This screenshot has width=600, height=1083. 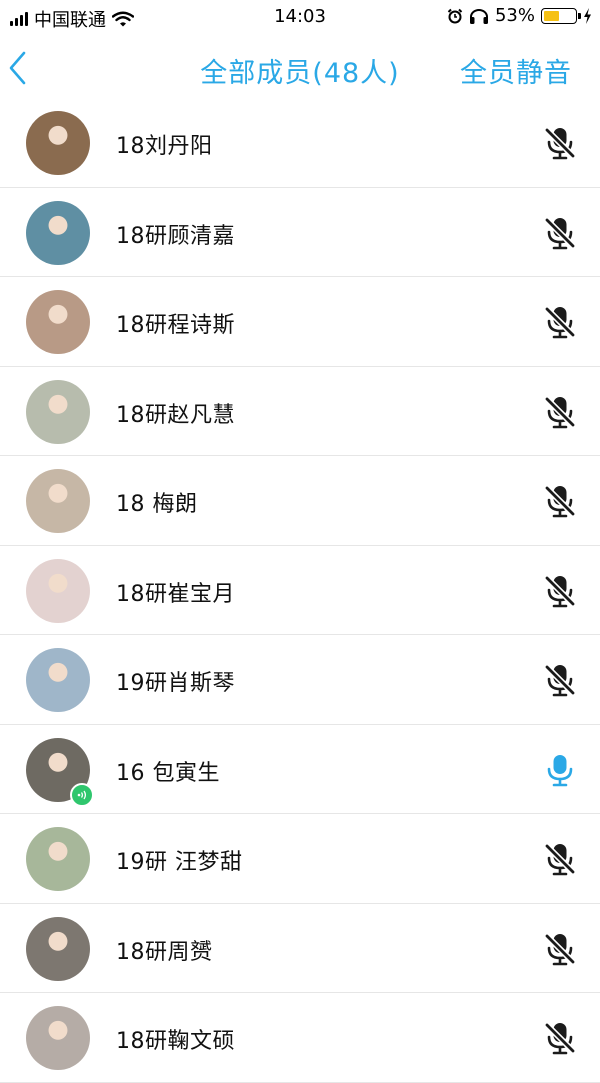 I want to click on member-row: 18刘丹阳, so click(x=300, y=143).